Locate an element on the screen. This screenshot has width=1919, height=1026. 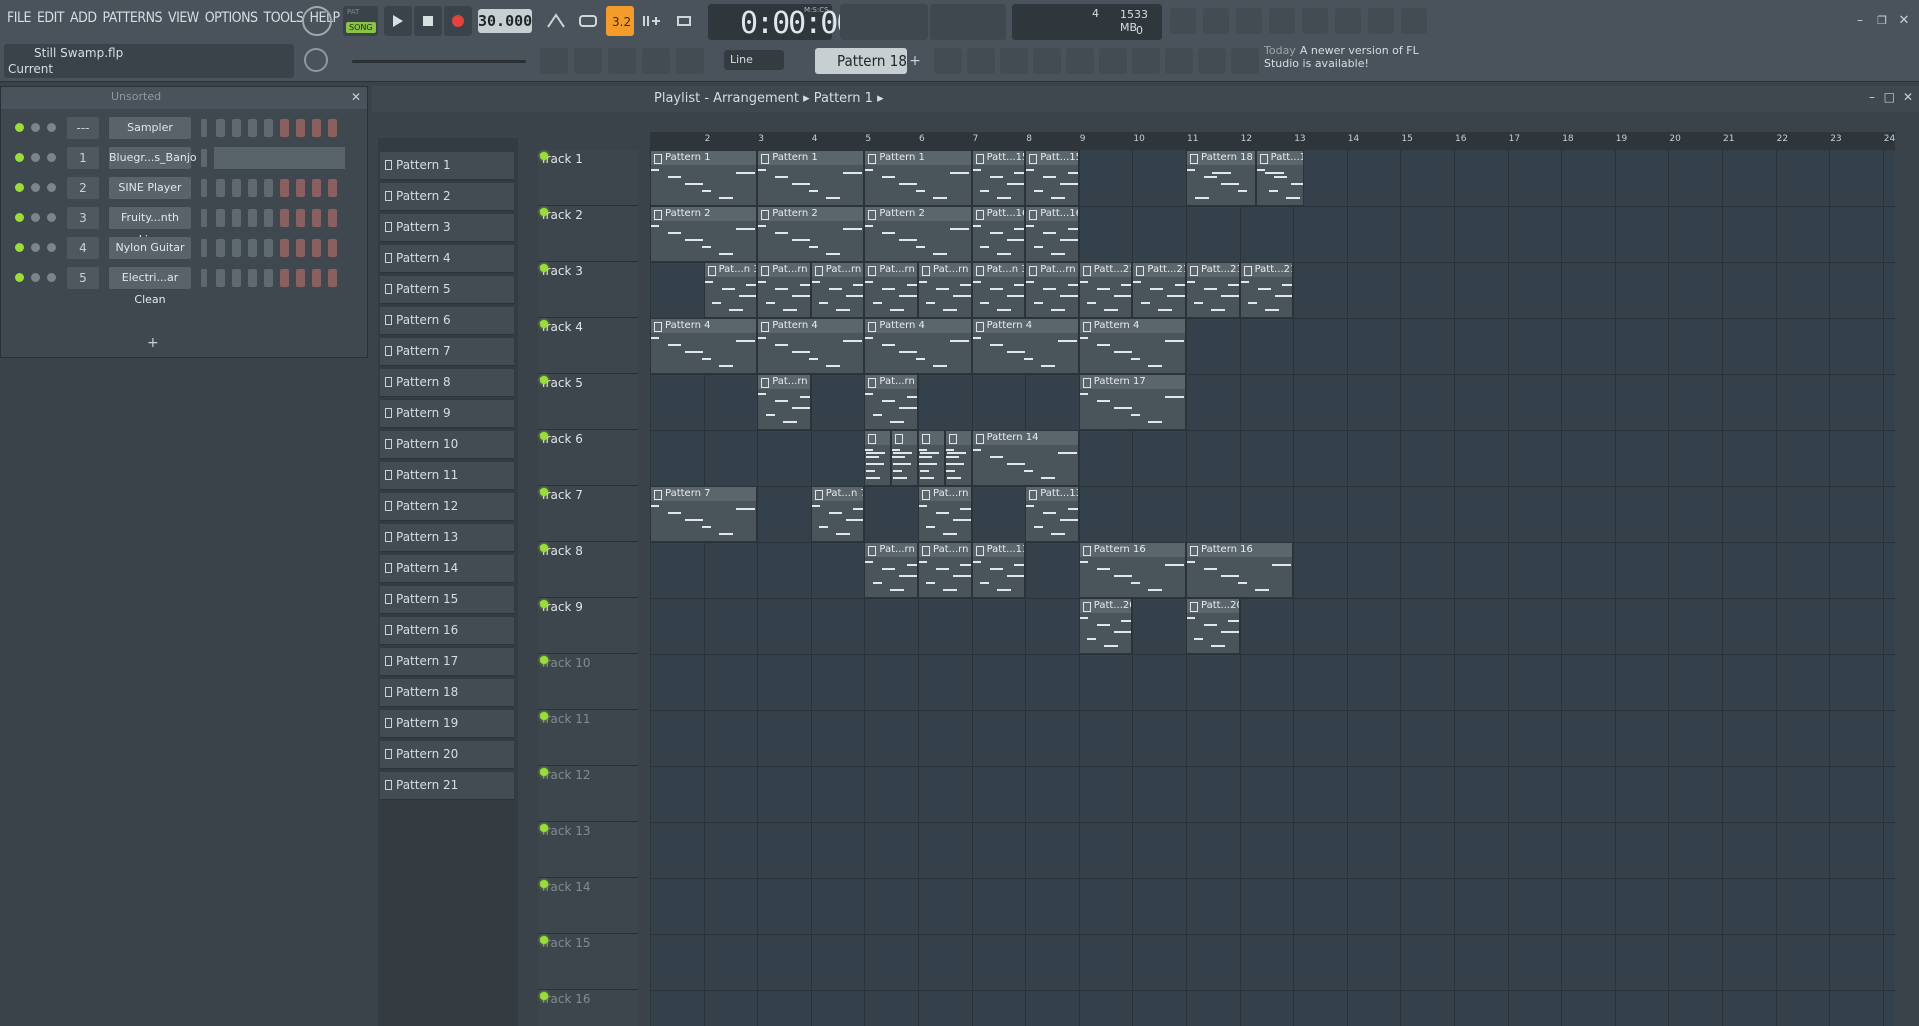
track-header: Track 14 is located at coordinates (588, 906).